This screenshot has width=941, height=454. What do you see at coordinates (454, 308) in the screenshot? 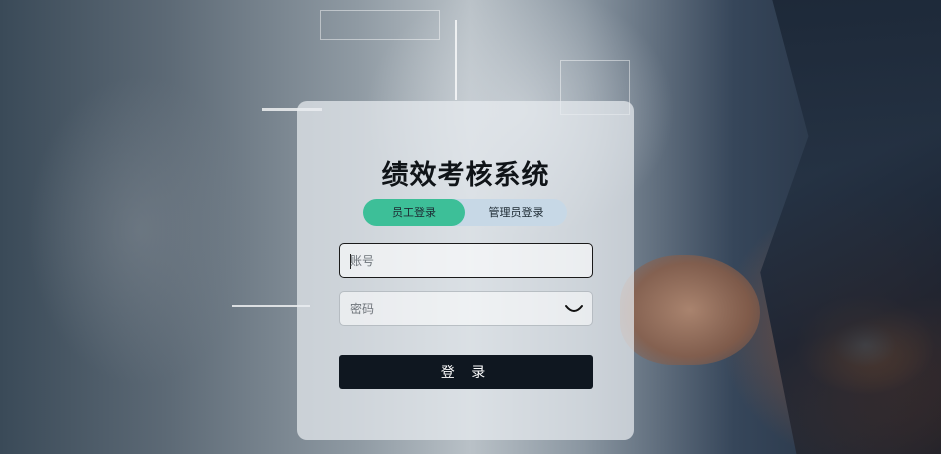
I see `password-input` at bounding box center [454, 308].